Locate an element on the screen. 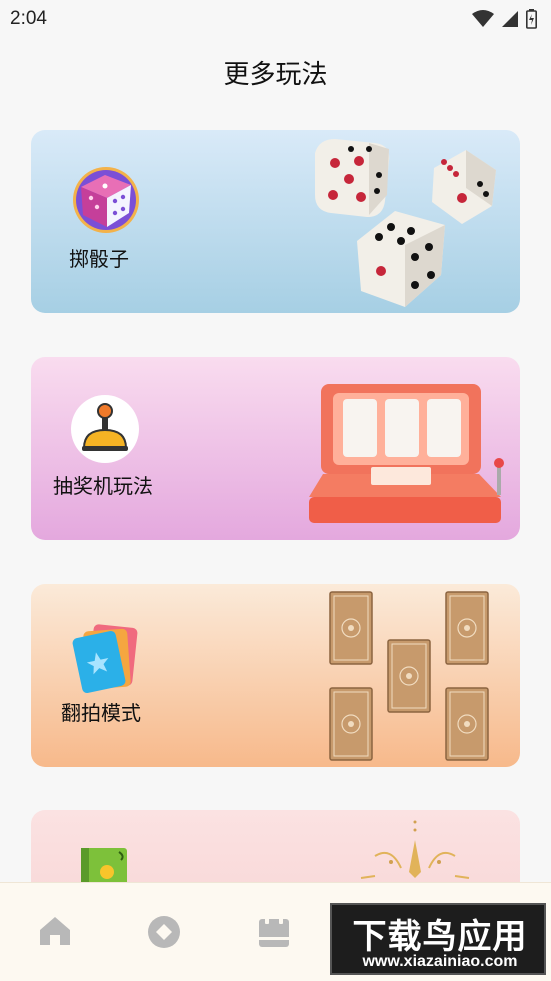 This screenshot has width=551, height=981. status-bar: 2:04 is located at coordinates (275, 19).